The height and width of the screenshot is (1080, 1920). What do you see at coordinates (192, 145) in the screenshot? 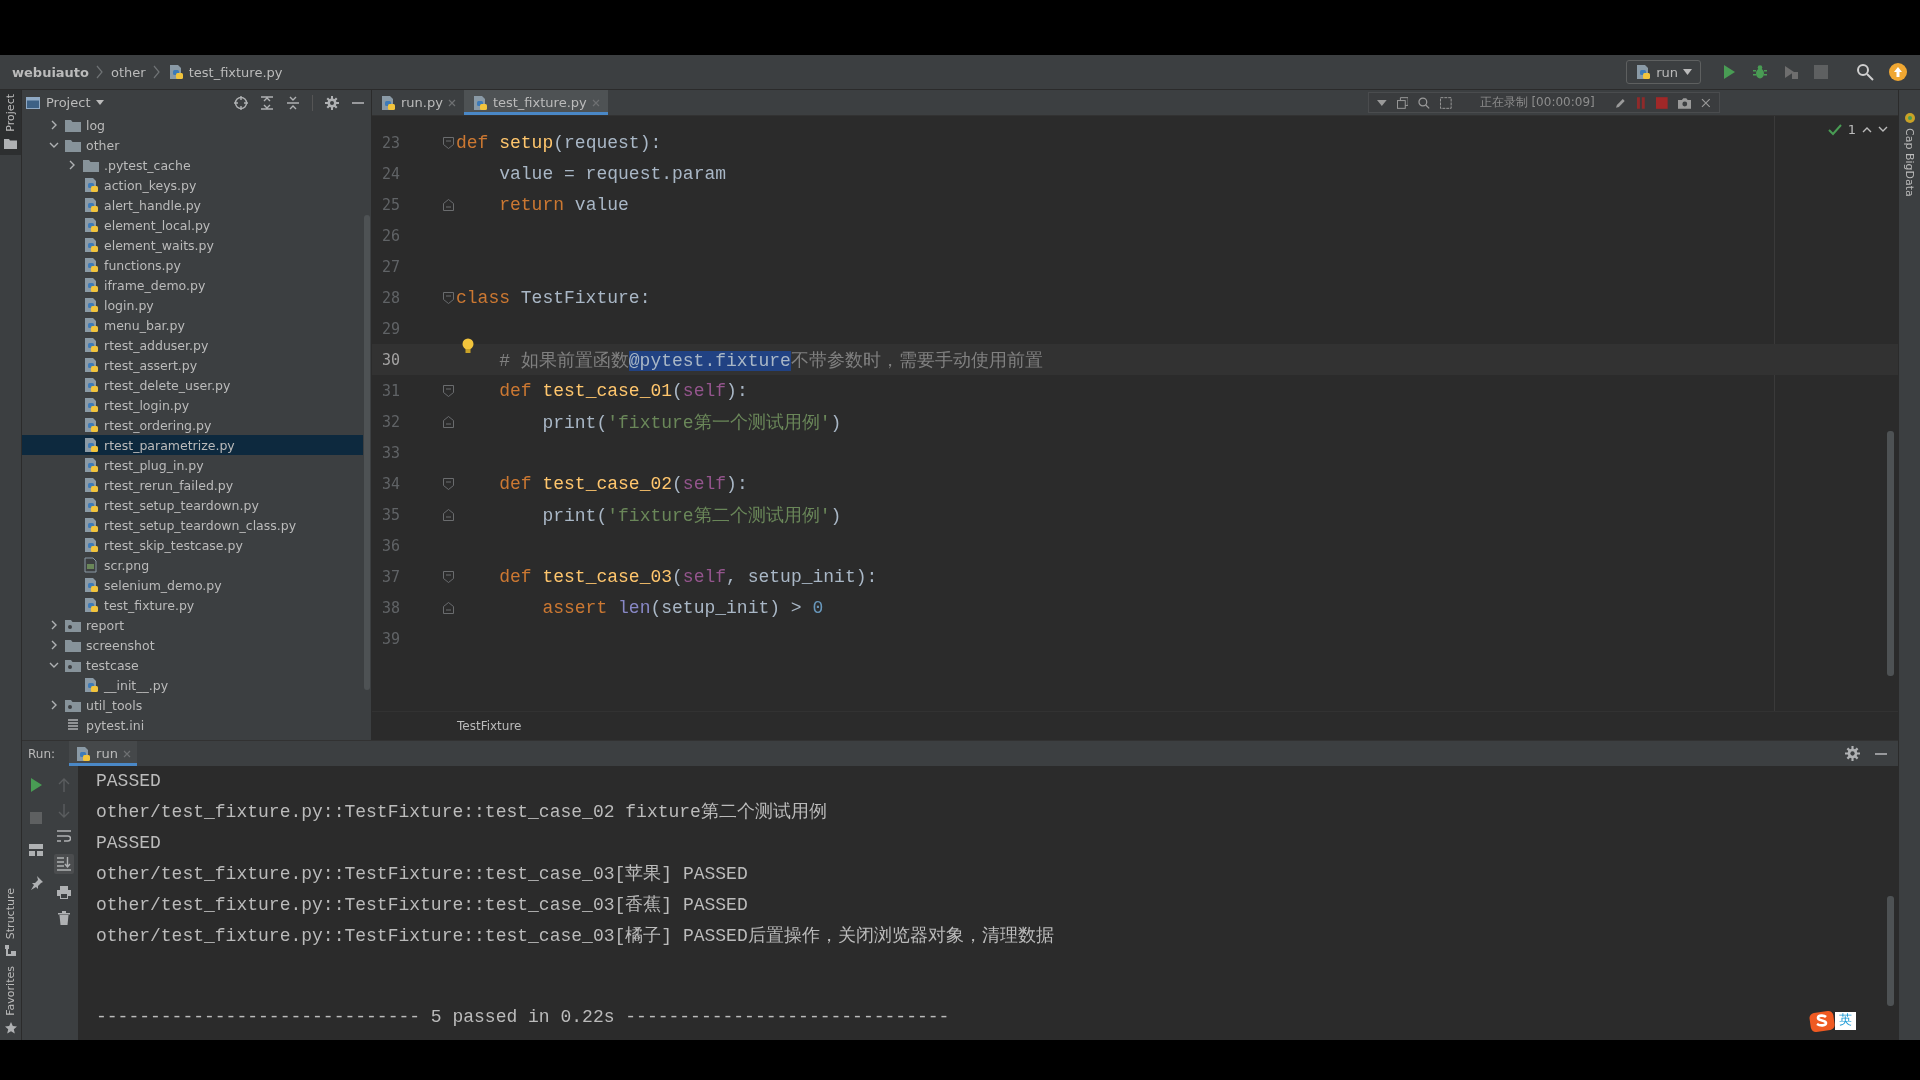
I see `tree-item: other` at bounding box center [192, 145].